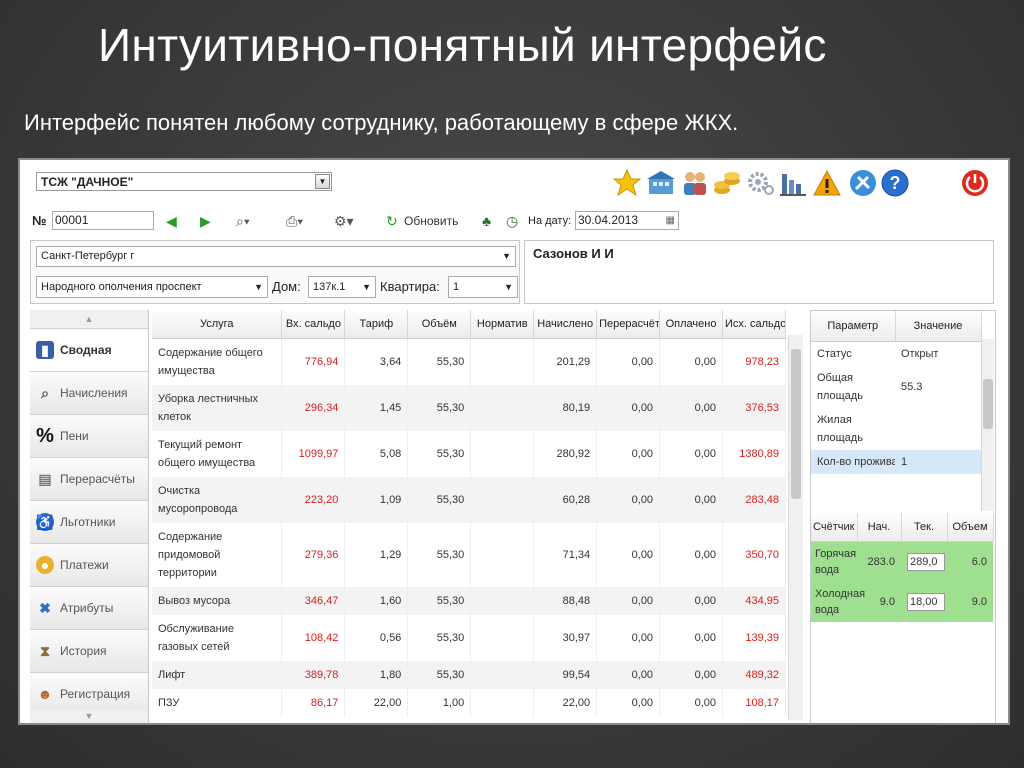 Image resolution: width=1024 pixels, height=768 pixels. Describe the element at coordinates (512, 221) in the screenshot. I see `clock-icon: ◷` at that location.